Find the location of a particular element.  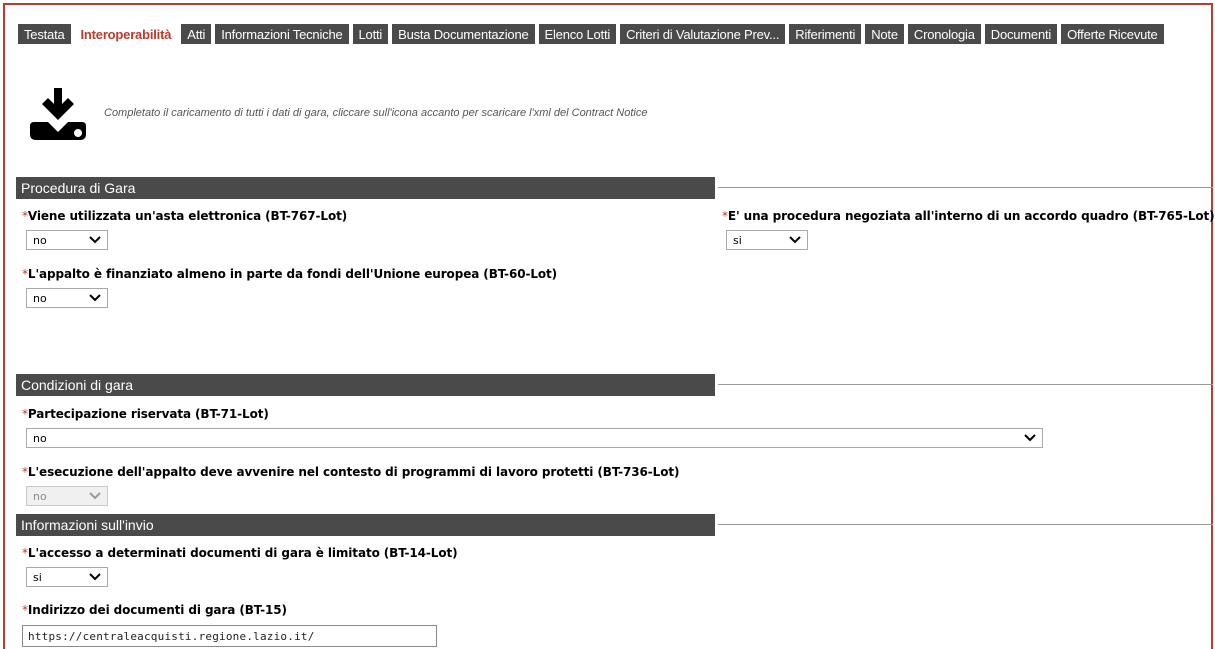

tab-interoperabilit: Interoperabilità is located at coordinates (126, 34).